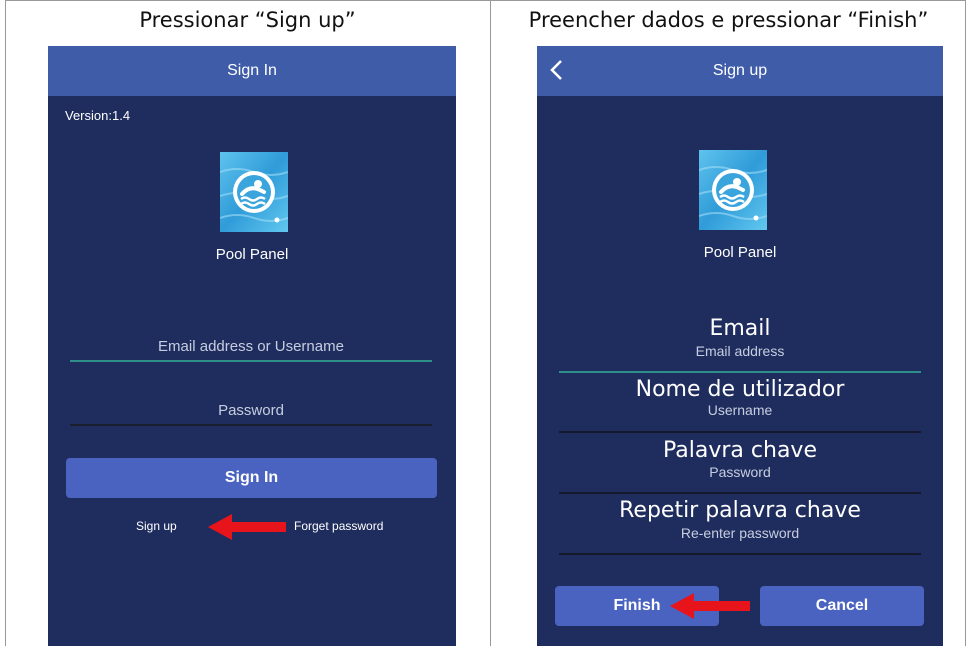  What do you see at coordinates (842, 606) in the screenshot?
I see `cancel-button: Cancel` at bounding box center [842, 606].